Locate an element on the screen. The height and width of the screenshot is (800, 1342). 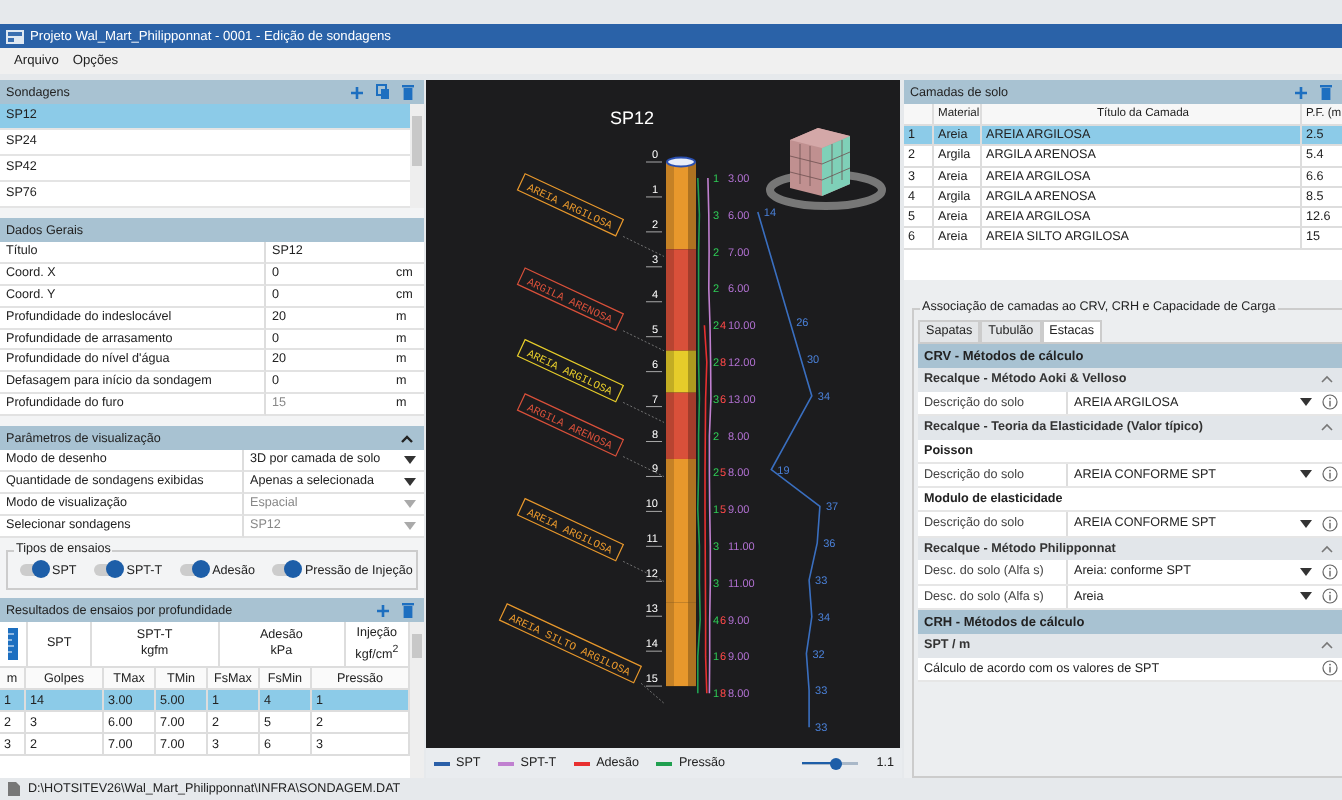
chevron-icon is located at coordinates (407, 438).